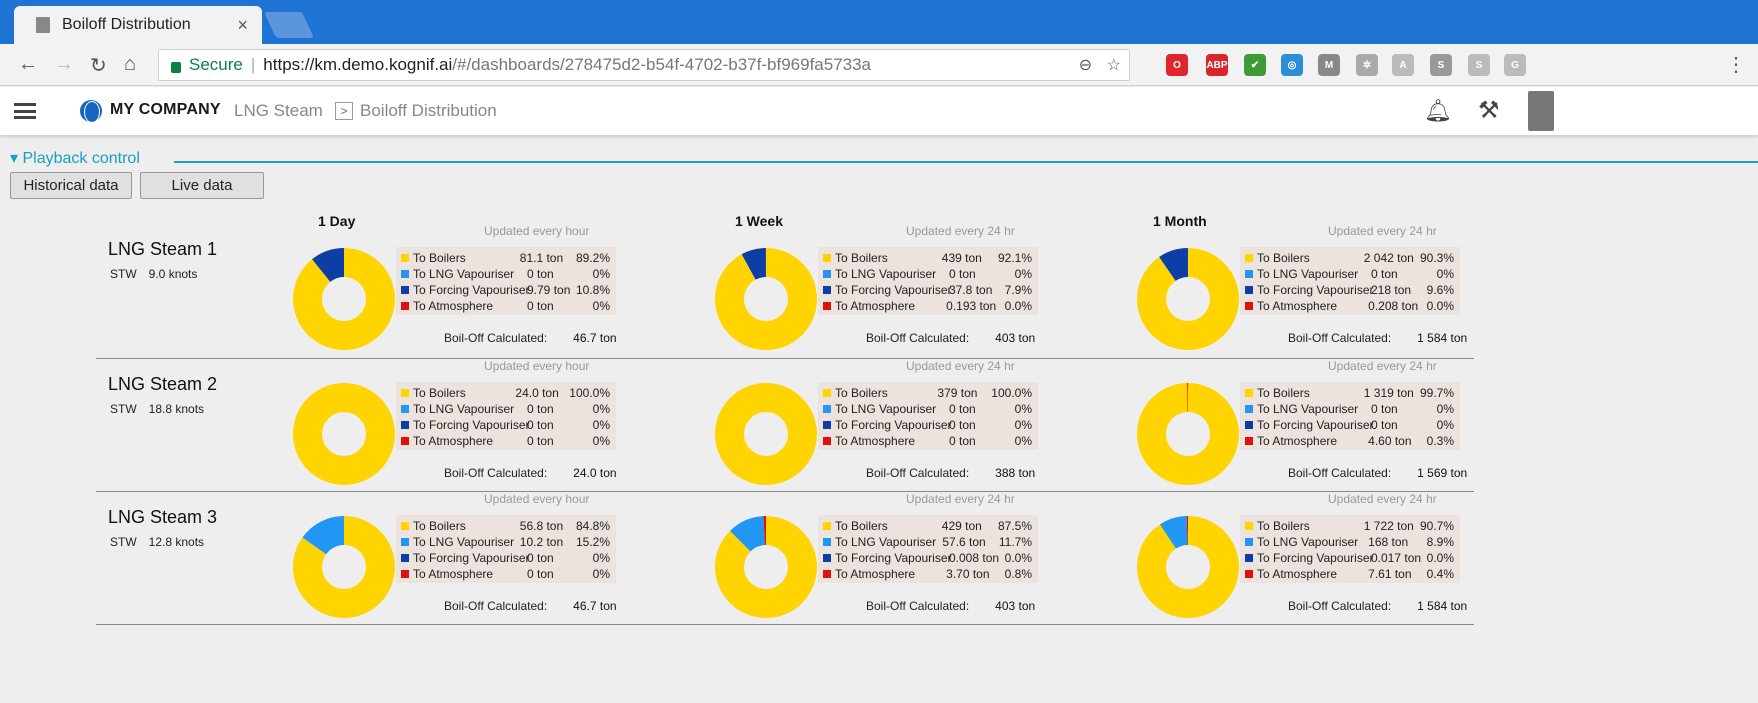  I want to click on legend-percent: 7.9%, so click(1018, 290).